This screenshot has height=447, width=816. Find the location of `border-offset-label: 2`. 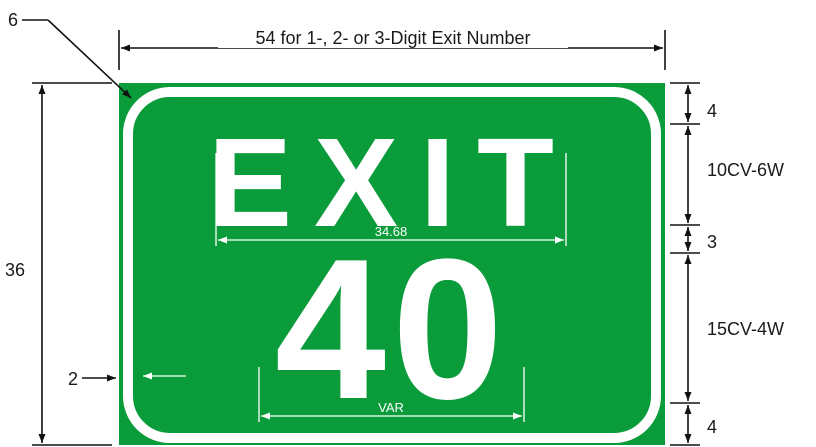

border-offset-label: 2 is located at coordinates (73, 379).